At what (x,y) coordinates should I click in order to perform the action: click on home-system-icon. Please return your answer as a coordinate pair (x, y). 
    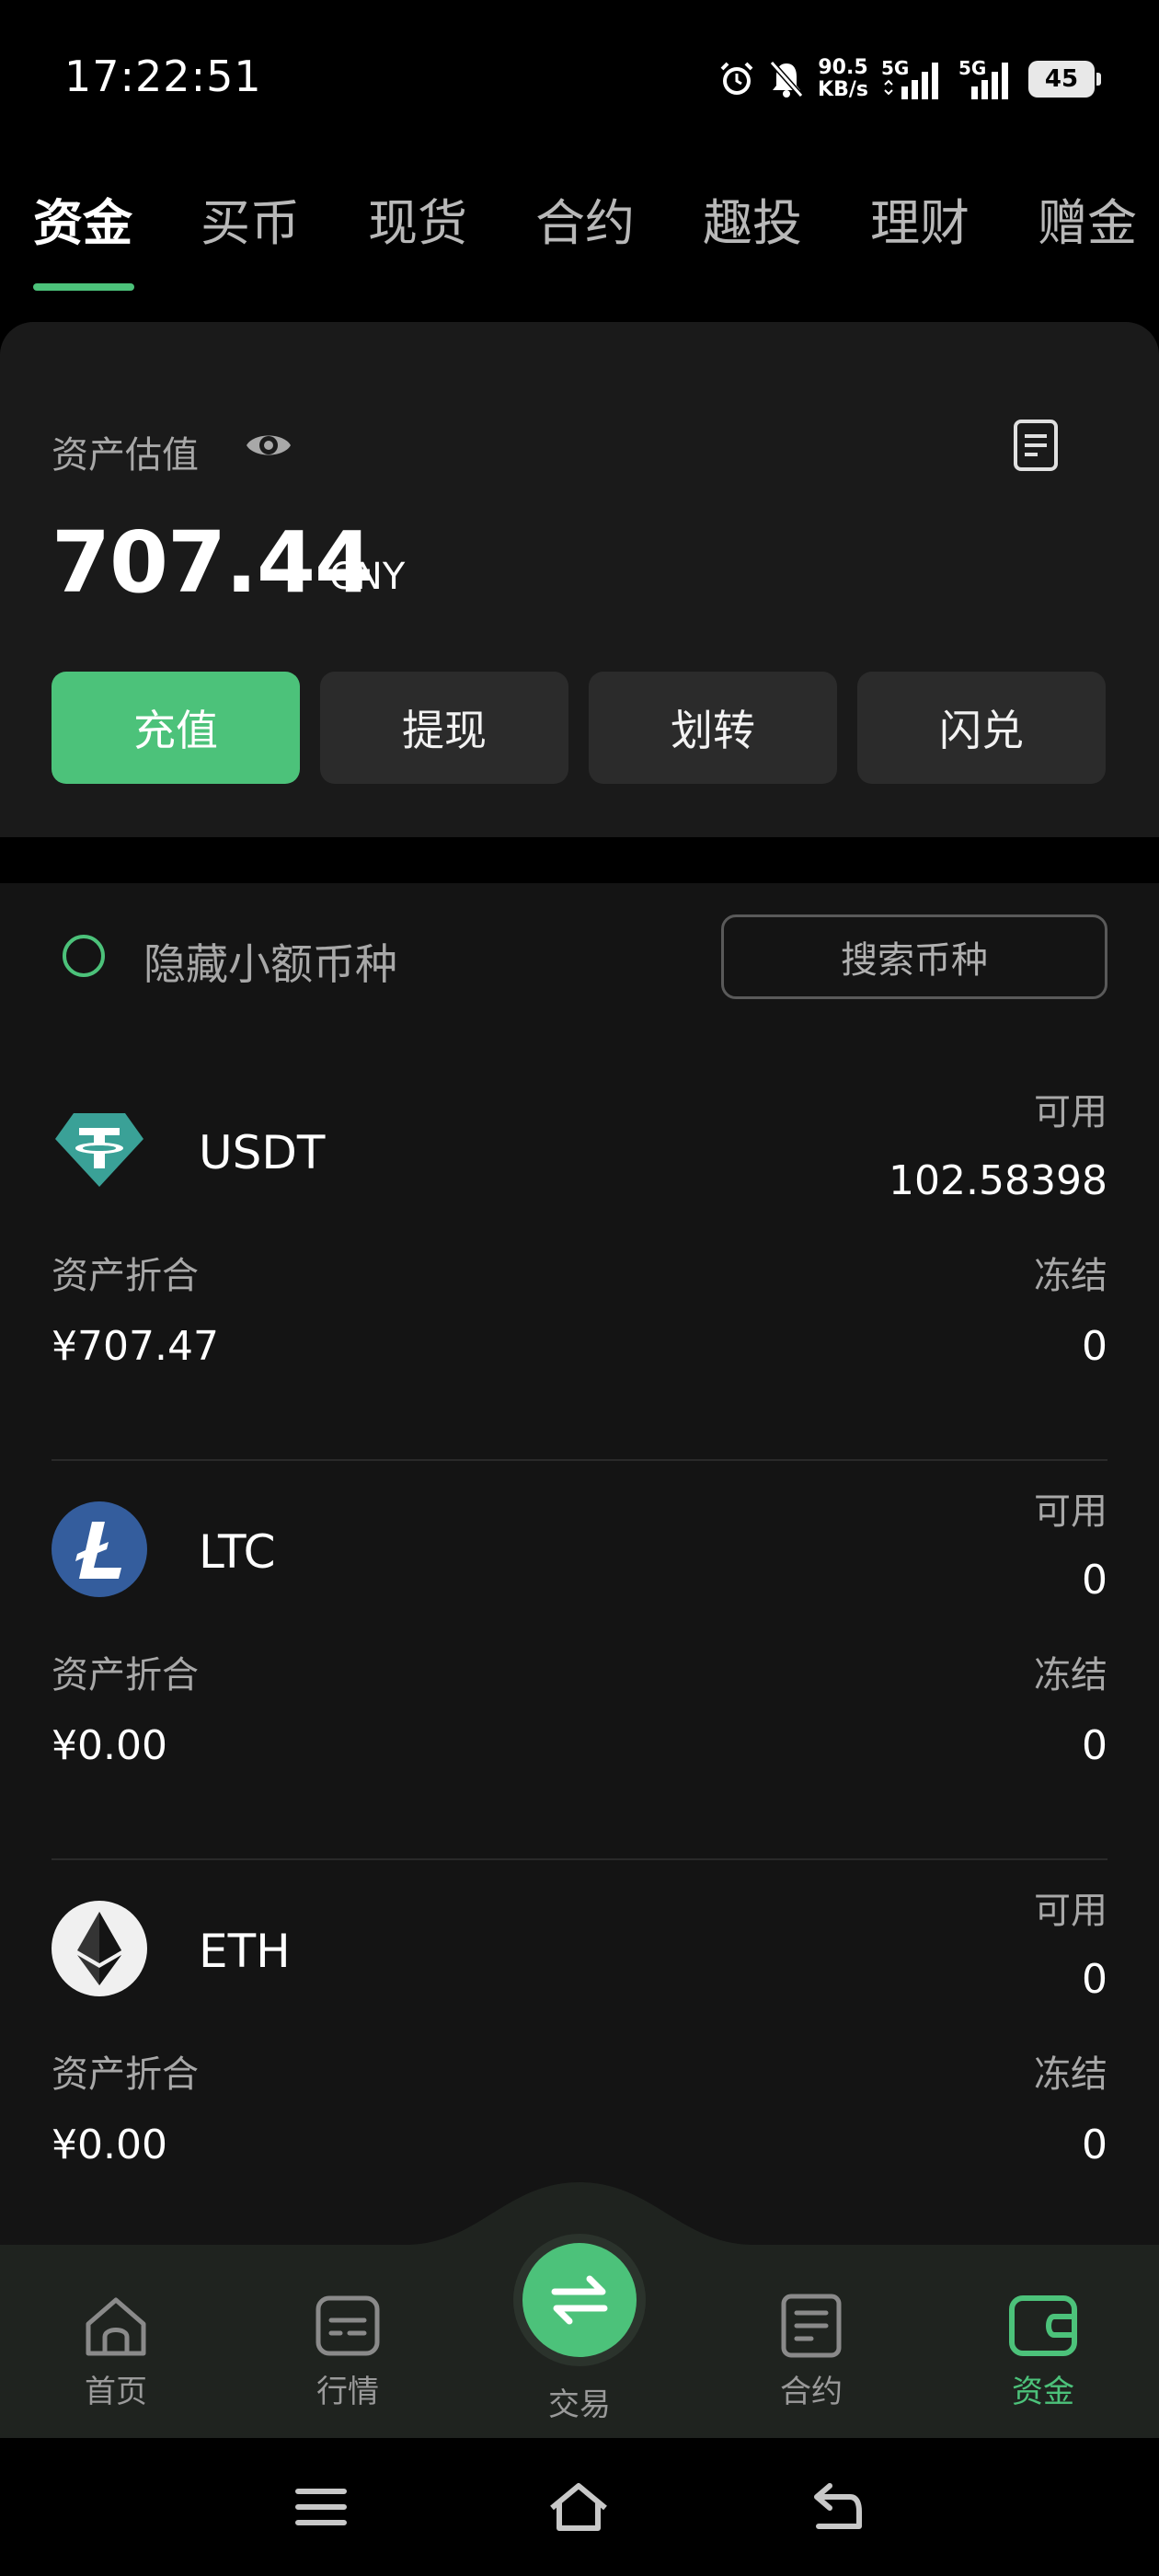
    Looking at the image, I should click on (578, 2507).